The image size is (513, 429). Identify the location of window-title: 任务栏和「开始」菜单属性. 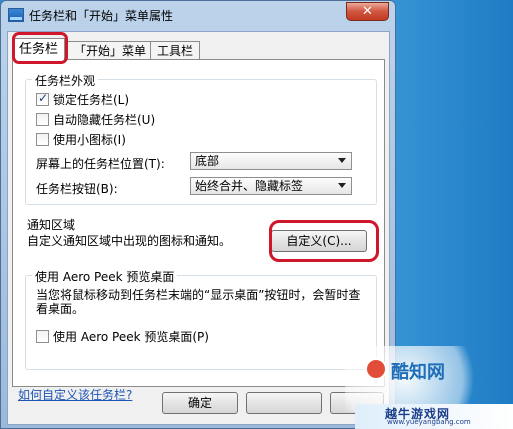
(101, 16).